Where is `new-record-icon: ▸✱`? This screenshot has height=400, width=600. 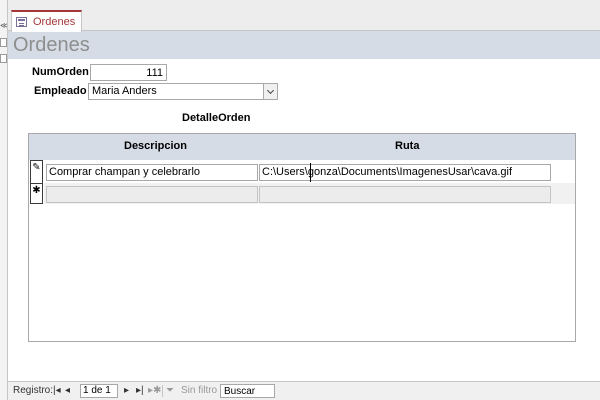
new-record-icon: ▸✱ is located at coordinates (154, 391).